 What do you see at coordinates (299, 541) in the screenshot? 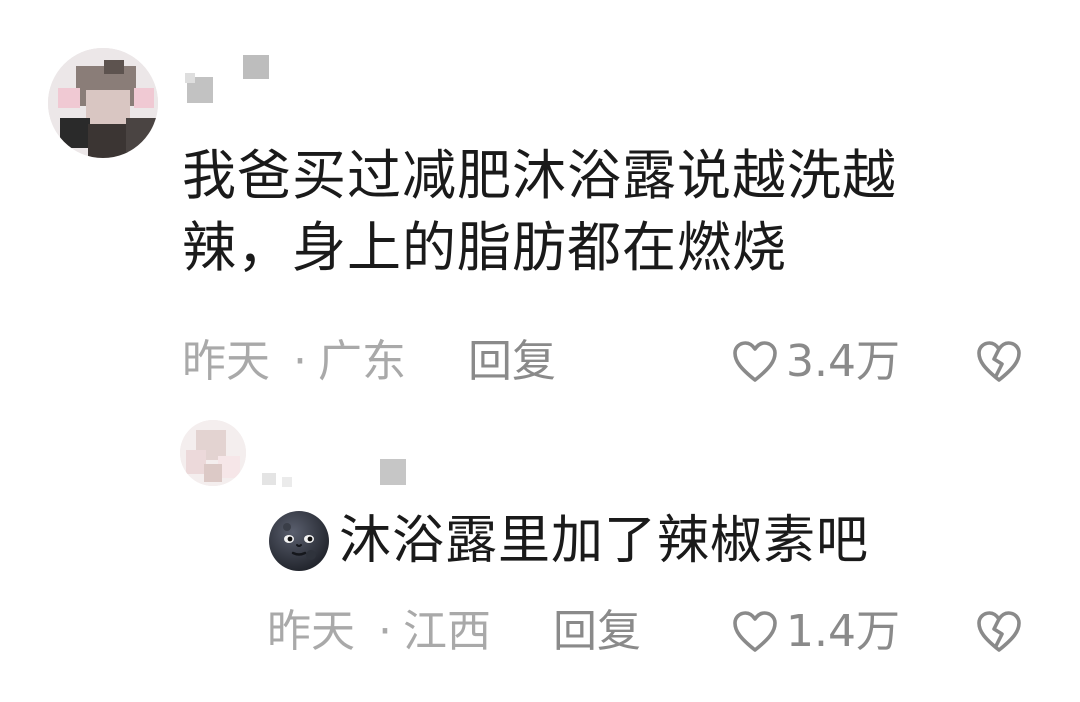
I see `new-moon-face-icon` at bounding box center [299, 541].